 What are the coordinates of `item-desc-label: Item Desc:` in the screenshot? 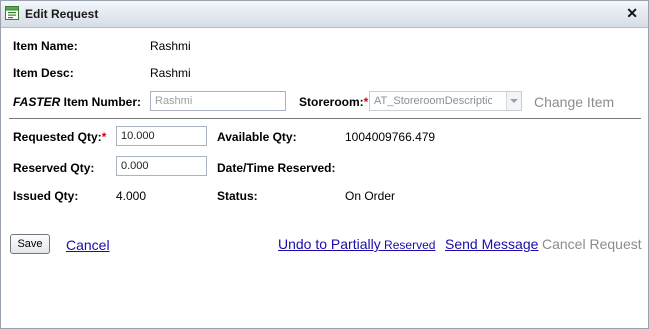 It's located at (43, 73).